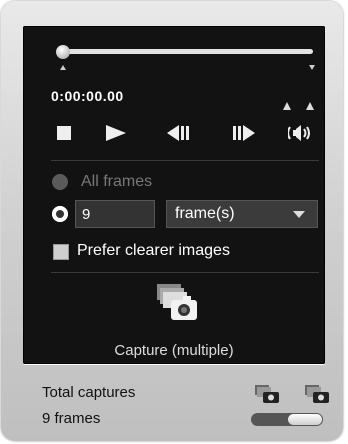  What do you see at coordinates (242, 214) in the screenshot?
I see `frame-unit-select: frame(s)` at bounding box center [242, 214].